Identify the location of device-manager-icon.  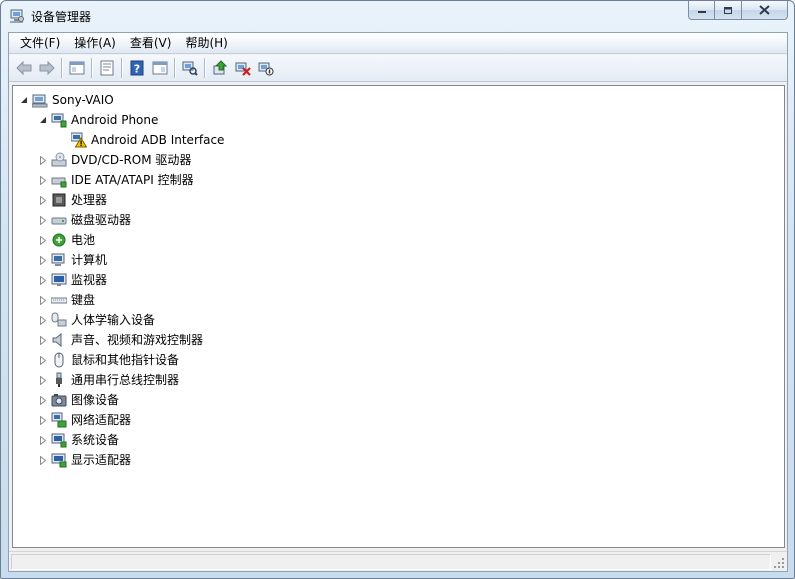
(17, 16).